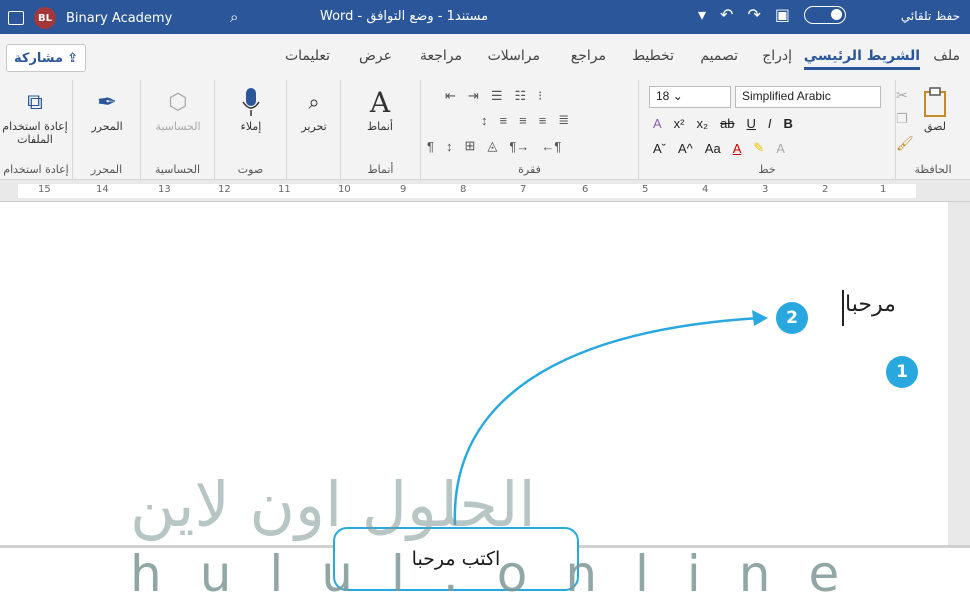  What do you see at coordinates (178, 109) in the screenshot?
I see `sensitivity-button: ⬡ الحساسية` at bounding box center [178, 109].